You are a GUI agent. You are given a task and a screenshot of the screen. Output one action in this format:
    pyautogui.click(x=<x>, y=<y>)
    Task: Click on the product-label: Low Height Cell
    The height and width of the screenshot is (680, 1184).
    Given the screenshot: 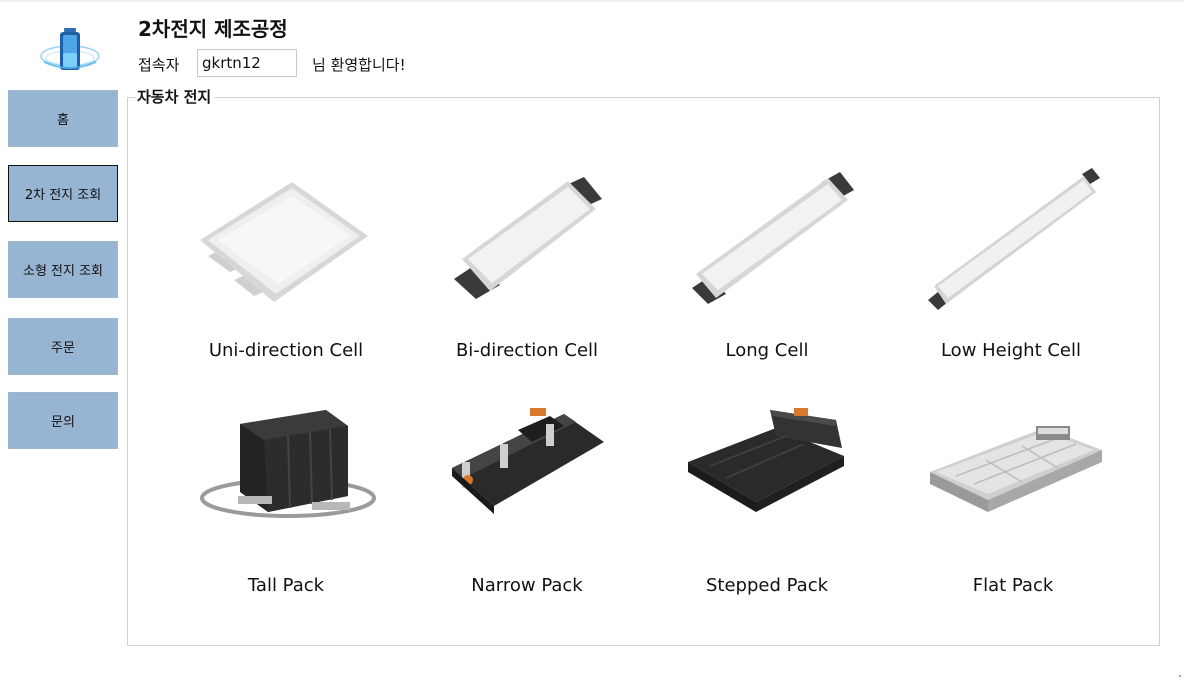 What is the action you would take?
    pyautogui.click(x=1011, y=350)
    